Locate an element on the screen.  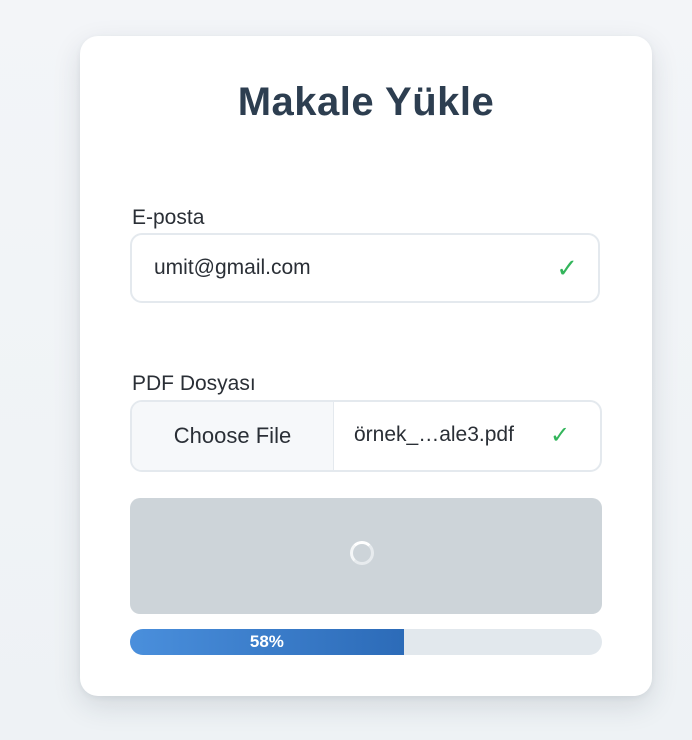
upload-submit-button is located at coordinates (366, 556).